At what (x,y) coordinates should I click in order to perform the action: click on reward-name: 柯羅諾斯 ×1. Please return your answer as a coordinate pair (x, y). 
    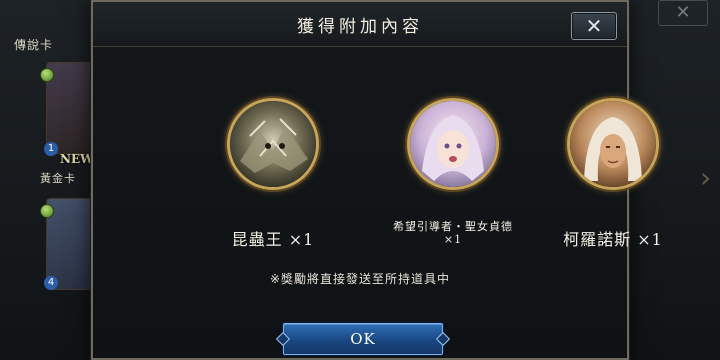
    Looking at the image, I should click on (613, 239).